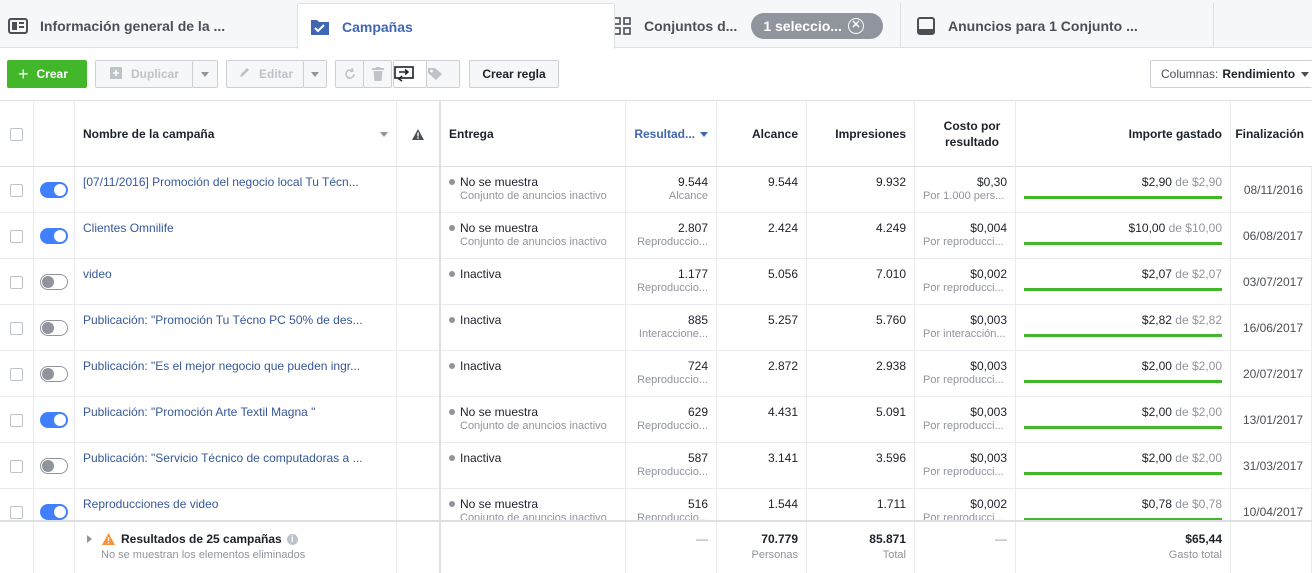 This screenshot has width=1312, height=573. What do you see at coordinates (1271, 190) in the screenshot?
I see `row-end-cell: 08/11/2016` at bounding box center [1271, 190].